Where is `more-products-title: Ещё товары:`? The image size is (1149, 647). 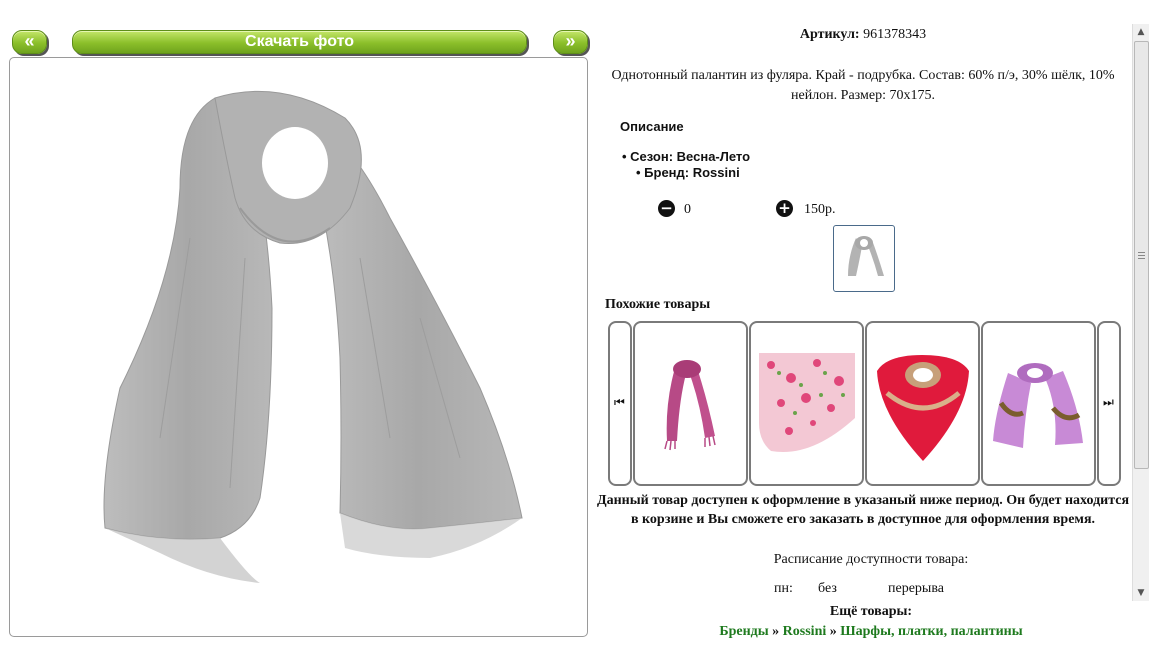 more-products-title: Ещё товары: is located at coordinates (871, 611).